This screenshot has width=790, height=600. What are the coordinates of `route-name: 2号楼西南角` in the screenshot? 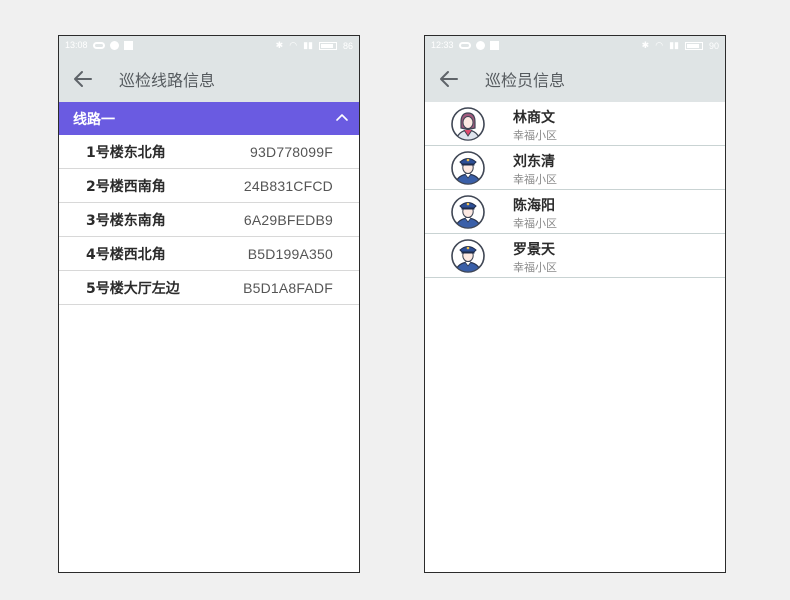 It's located at (126, 186).